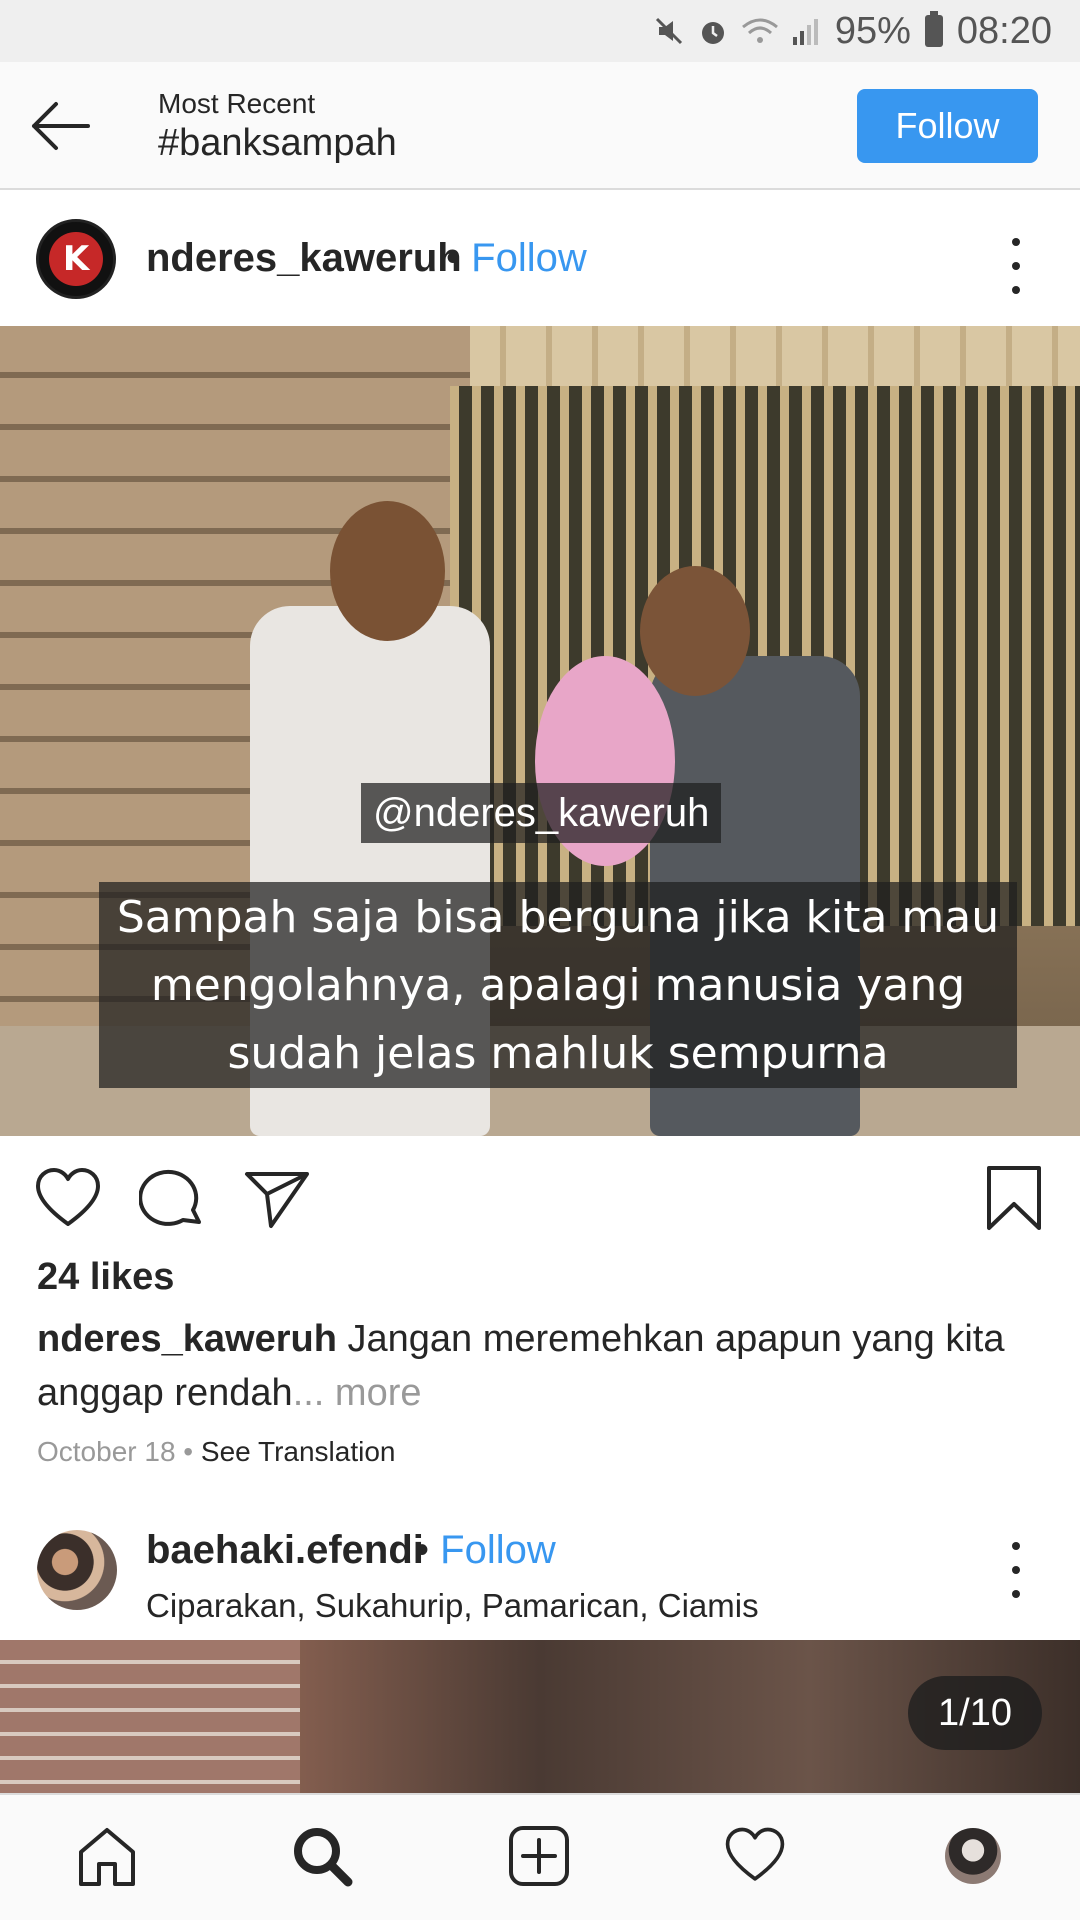 The height and width of the screenshot is (1920, 1080). I want to click on post-meta: October 18 • See Translation, so click(216, 1452).